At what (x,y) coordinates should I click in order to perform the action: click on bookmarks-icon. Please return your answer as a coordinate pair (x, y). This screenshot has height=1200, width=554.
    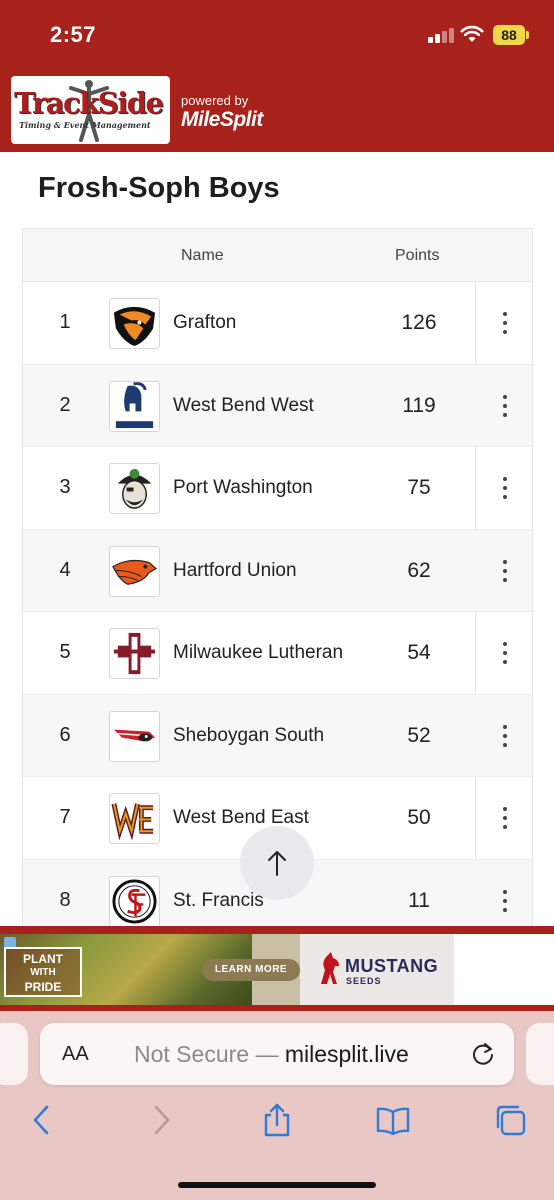
    Looking at the image, I should click on (393, 1120).